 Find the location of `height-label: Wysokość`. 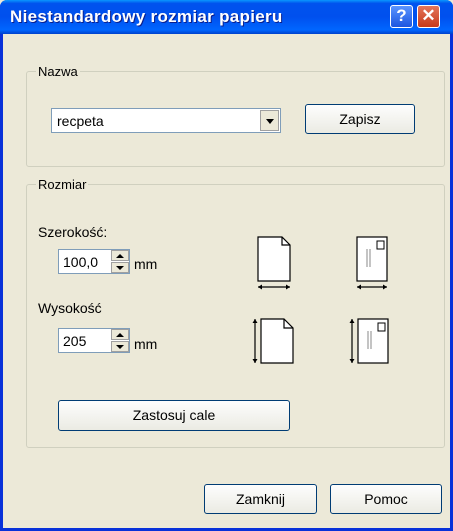

height-label: Wysokość is located at coordinates (70, 308).